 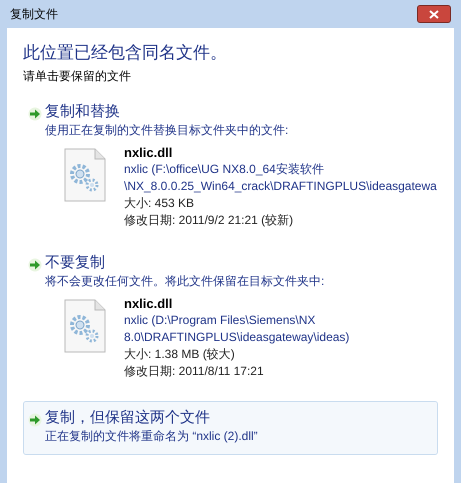 What do you see at coordinates (180, 354) in the screenshot?
I see `file-size: 大小: 1.38 MB (较大)` at bounding box center [180, 354].